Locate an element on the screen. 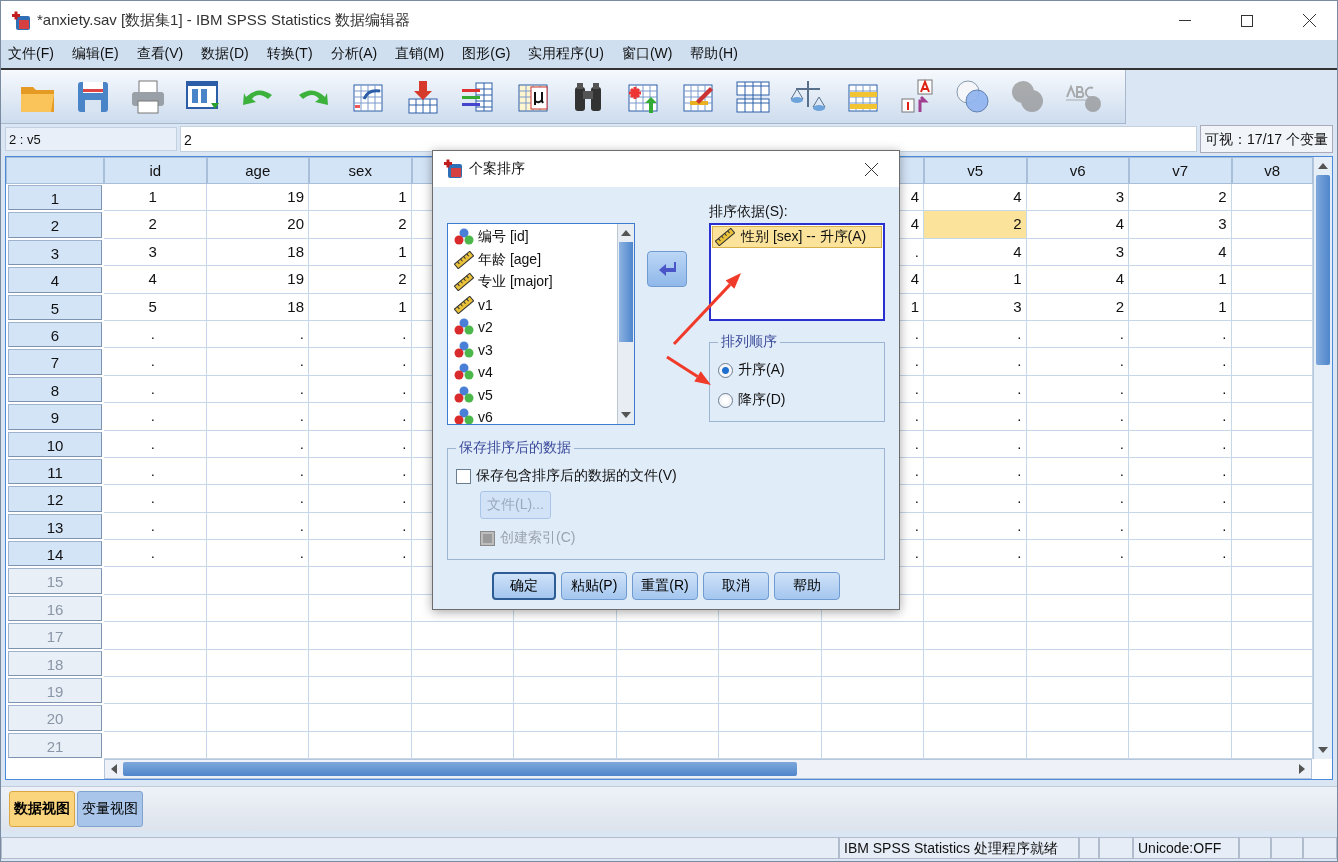  move-button is located at coordinates (667, 269).